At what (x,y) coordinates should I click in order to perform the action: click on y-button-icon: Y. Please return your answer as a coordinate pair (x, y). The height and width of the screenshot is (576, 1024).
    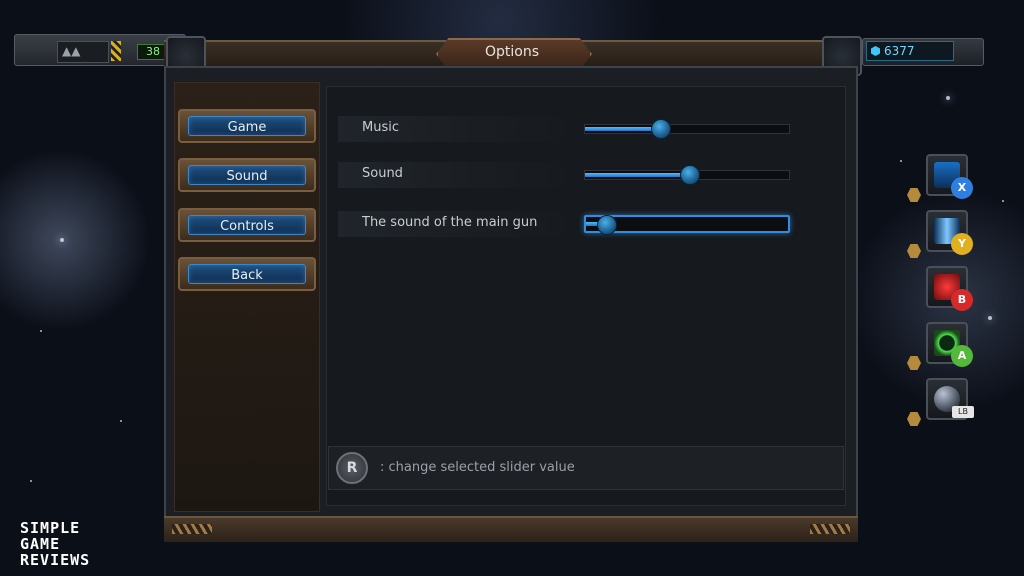
    Looking at the image, I should click on (962, 244).